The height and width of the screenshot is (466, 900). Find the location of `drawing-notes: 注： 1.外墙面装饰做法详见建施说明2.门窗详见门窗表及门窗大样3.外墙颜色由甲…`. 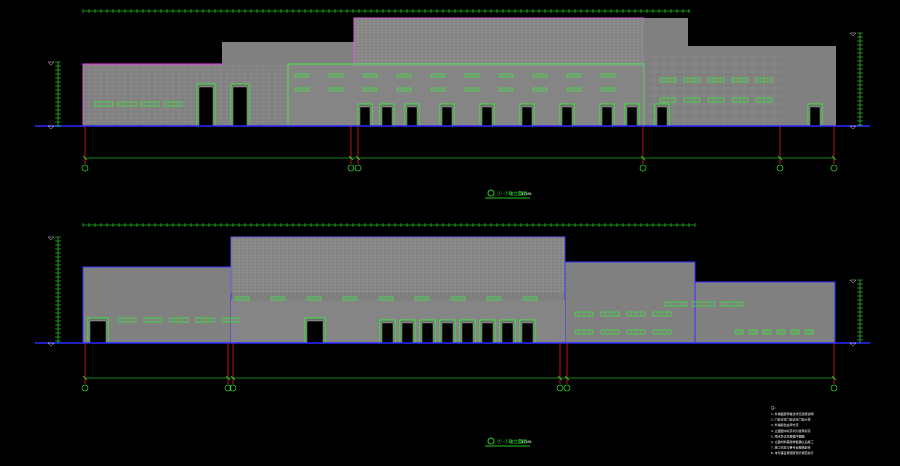

drawing-notes: 注： 1.外墙面装饰做法详见建施说明2.门窗详见门窗表及门窗大样3.外墙颜色由甲… is located at coordinates (792, 430).